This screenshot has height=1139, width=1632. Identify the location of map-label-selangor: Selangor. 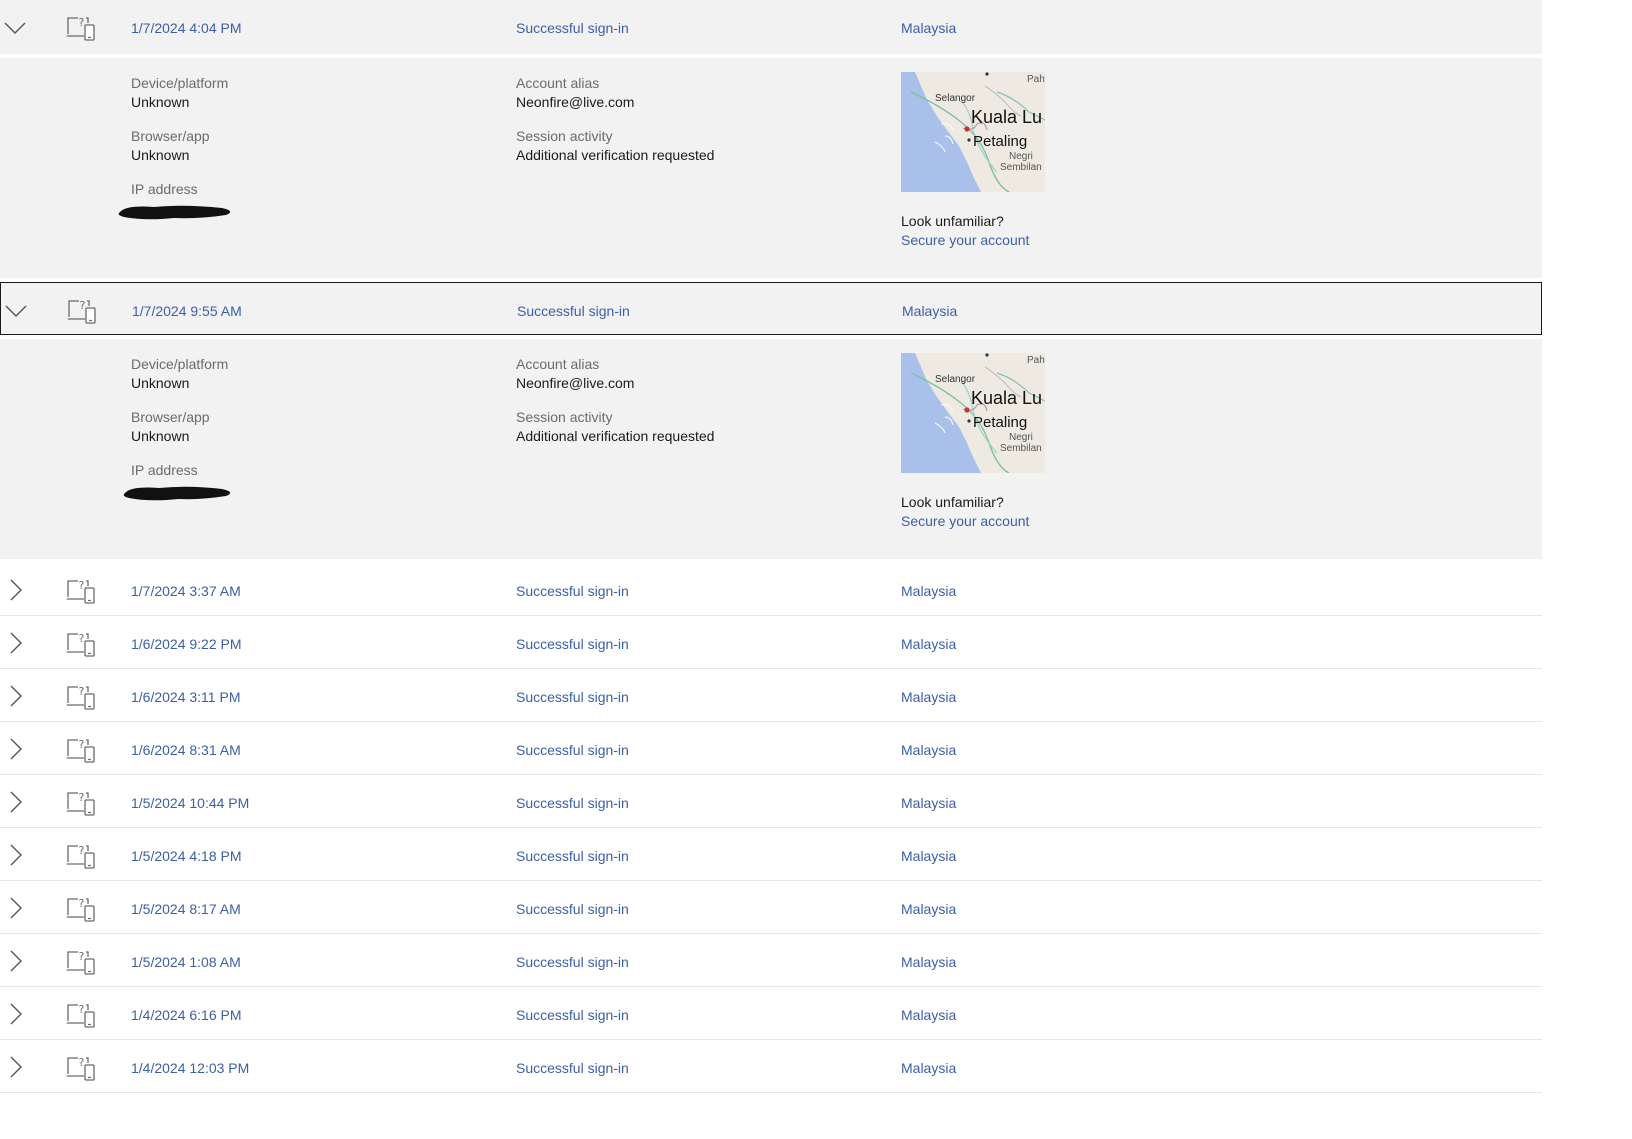
(955, 98).